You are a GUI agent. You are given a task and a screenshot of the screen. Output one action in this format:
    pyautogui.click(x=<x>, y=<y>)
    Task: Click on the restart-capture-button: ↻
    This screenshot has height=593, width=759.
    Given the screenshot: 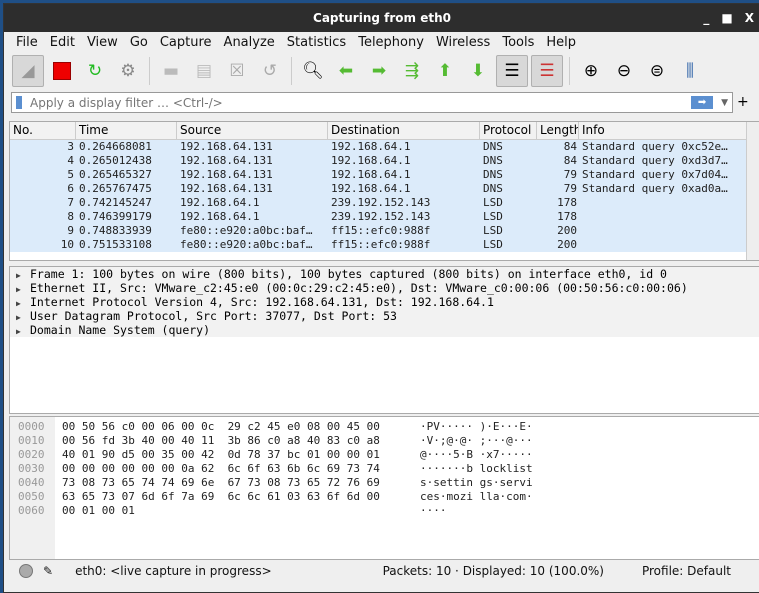 What is the action you would take?
    pyautogui.click(x=95, y=71)
    